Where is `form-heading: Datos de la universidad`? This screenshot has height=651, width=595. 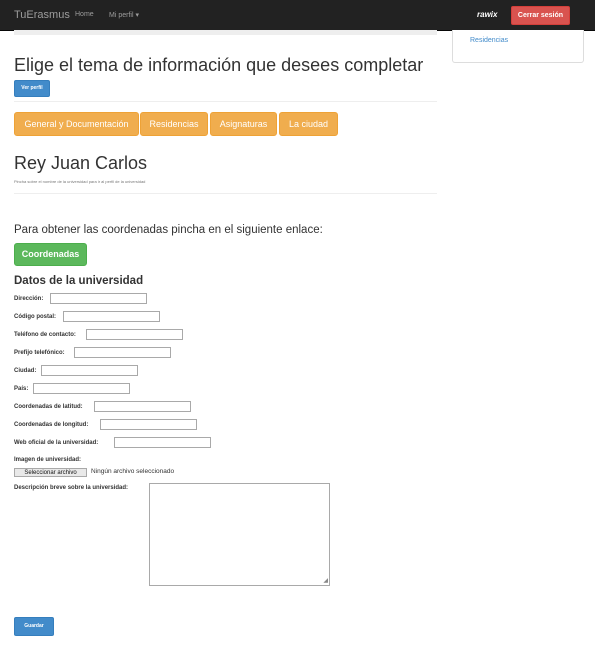
form-heading: Datos de la universidad is located at coordinates (79, 281).